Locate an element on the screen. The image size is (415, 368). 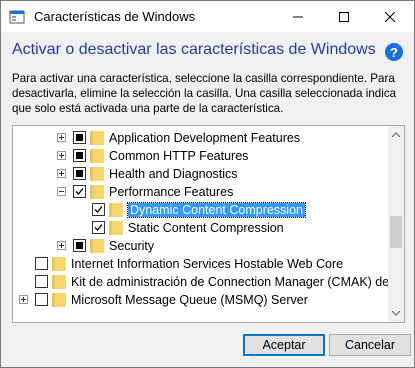
chevron-down-icon is located at coordinates (396, 313).